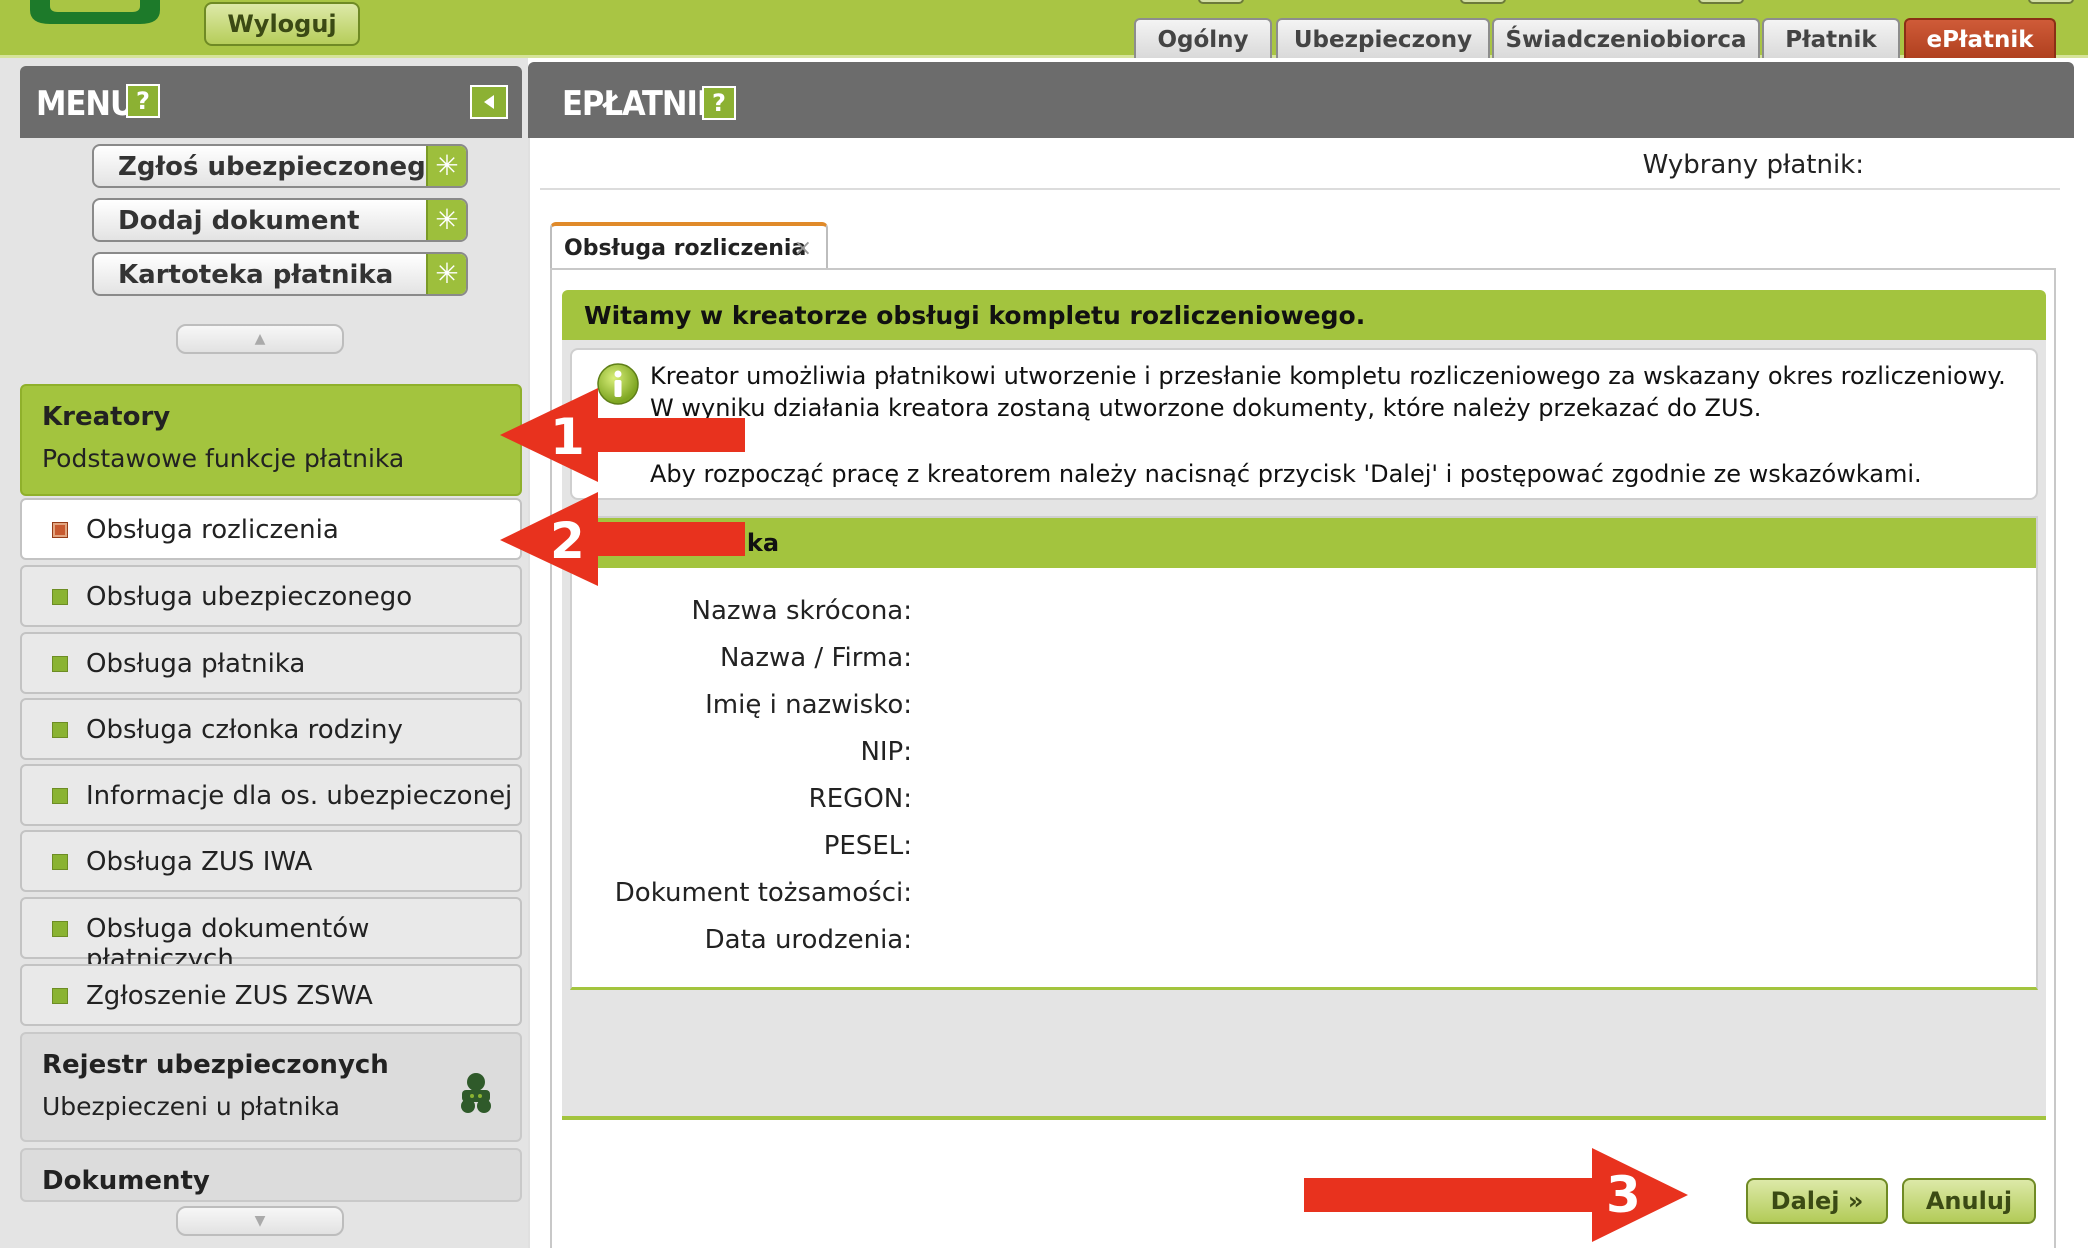  Describe the element at coordinates (271, 1175) in the screenshot. I see `section-dokumenty: Dokumenty` at that location.